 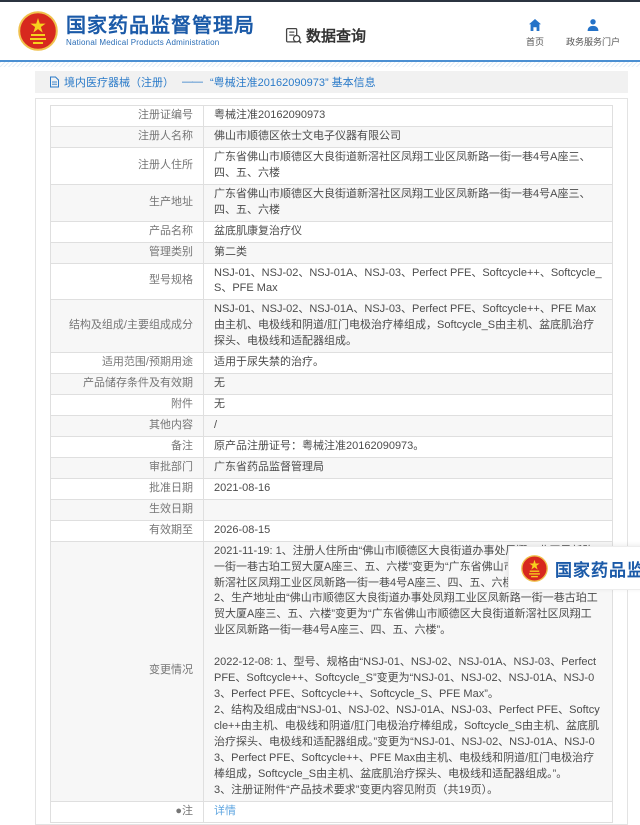 I want to click on table-row: 注册证编号 粤械注准20162090973, so click(x=331, y=116).